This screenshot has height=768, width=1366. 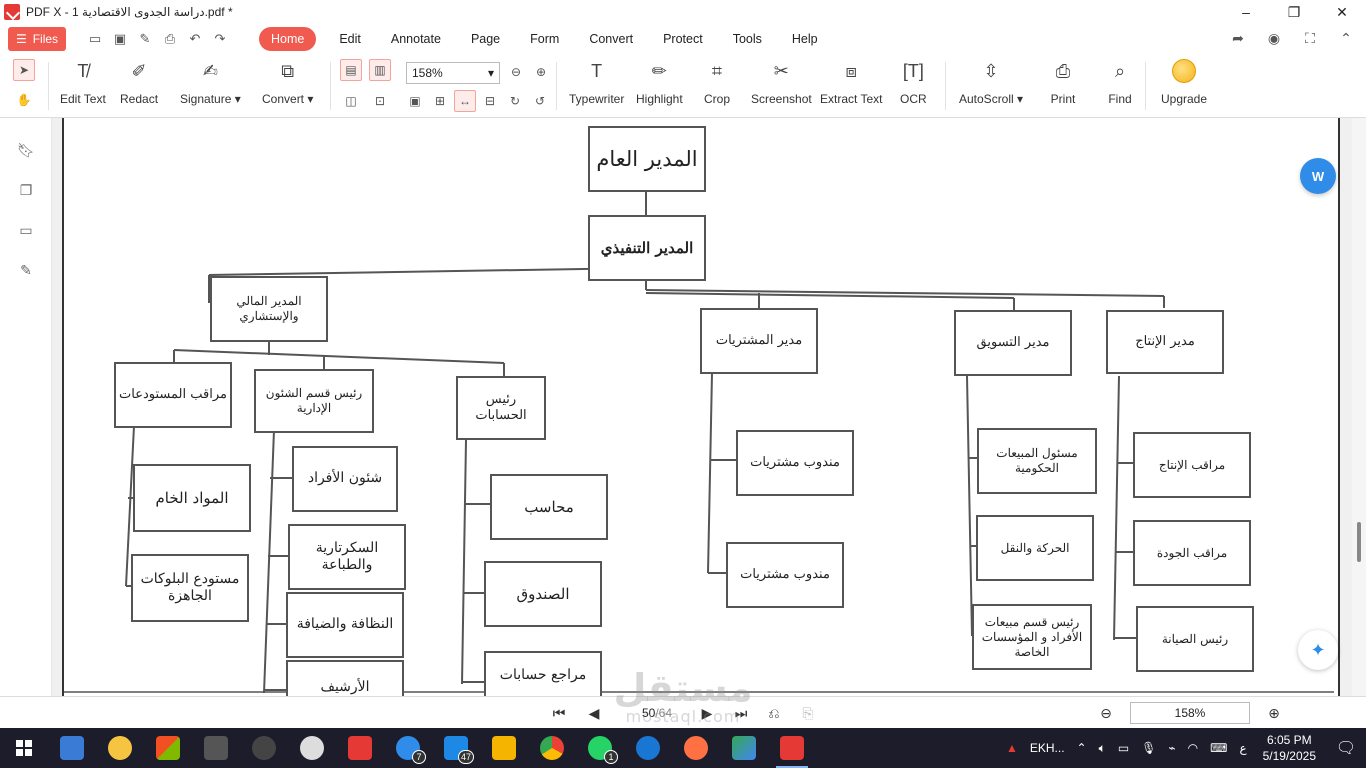 I want to click on taskbar-video, so click(x=360, y=748).